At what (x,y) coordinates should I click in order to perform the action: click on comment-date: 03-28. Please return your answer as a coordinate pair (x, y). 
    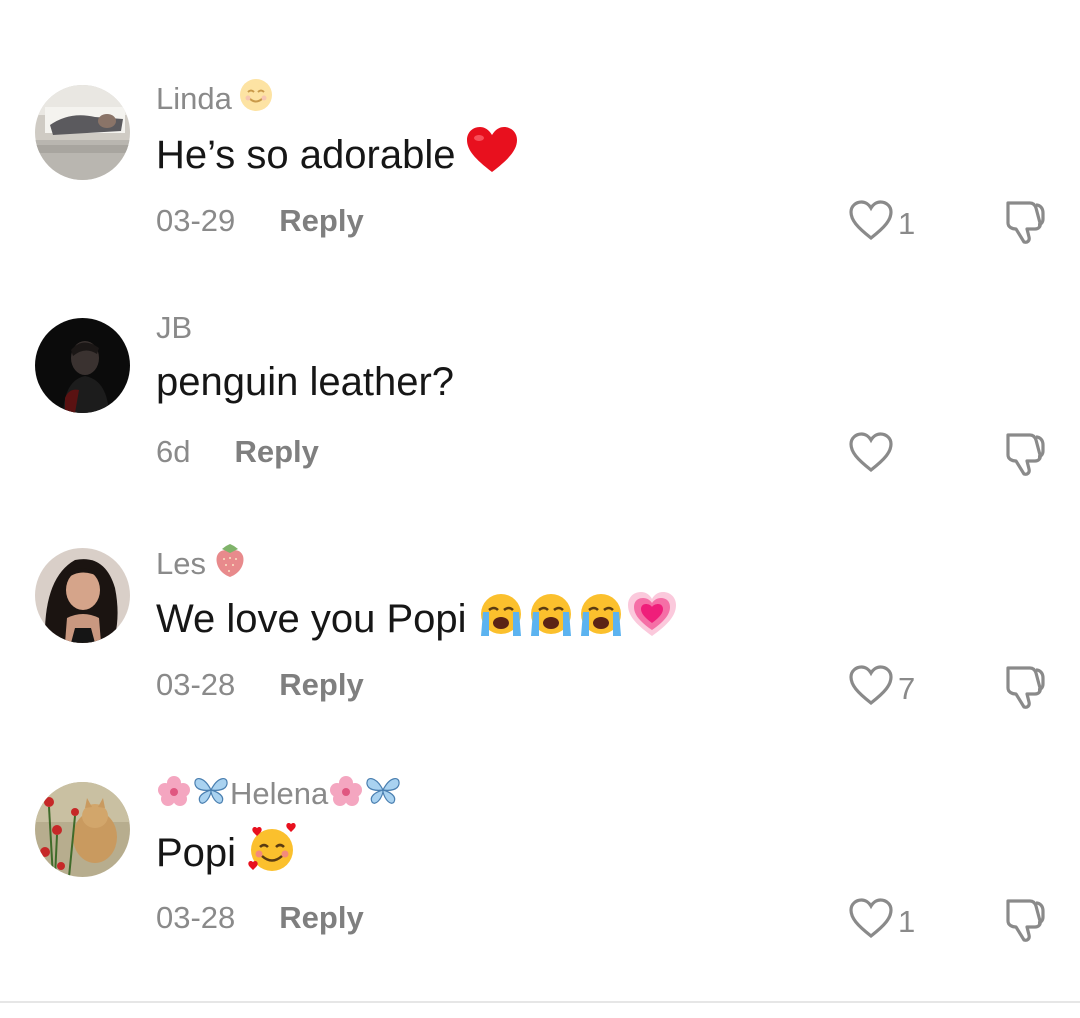
    Looking at the image, I should click on (196, 917).